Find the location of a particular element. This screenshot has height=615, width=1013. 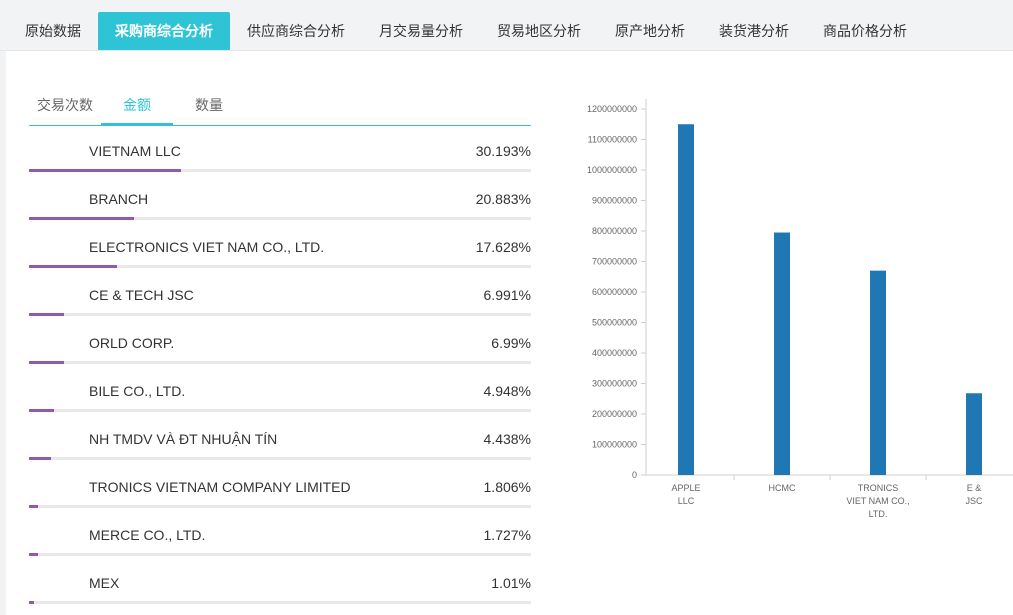

buyer-percentage: 4.948% is located at coordinates (507, 391).